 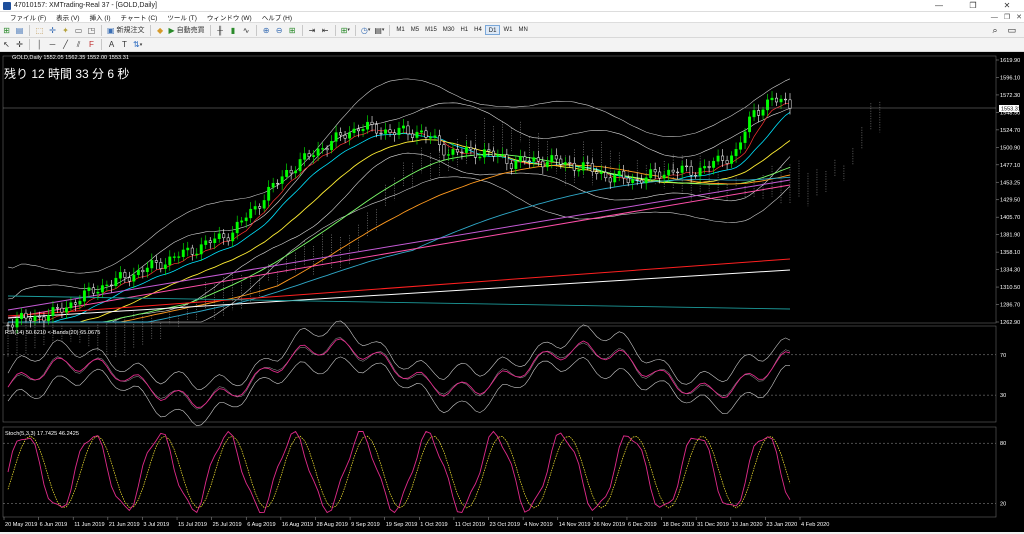 I want to click on mdi-restore-button: ❐, so click(x=1007, y=17).